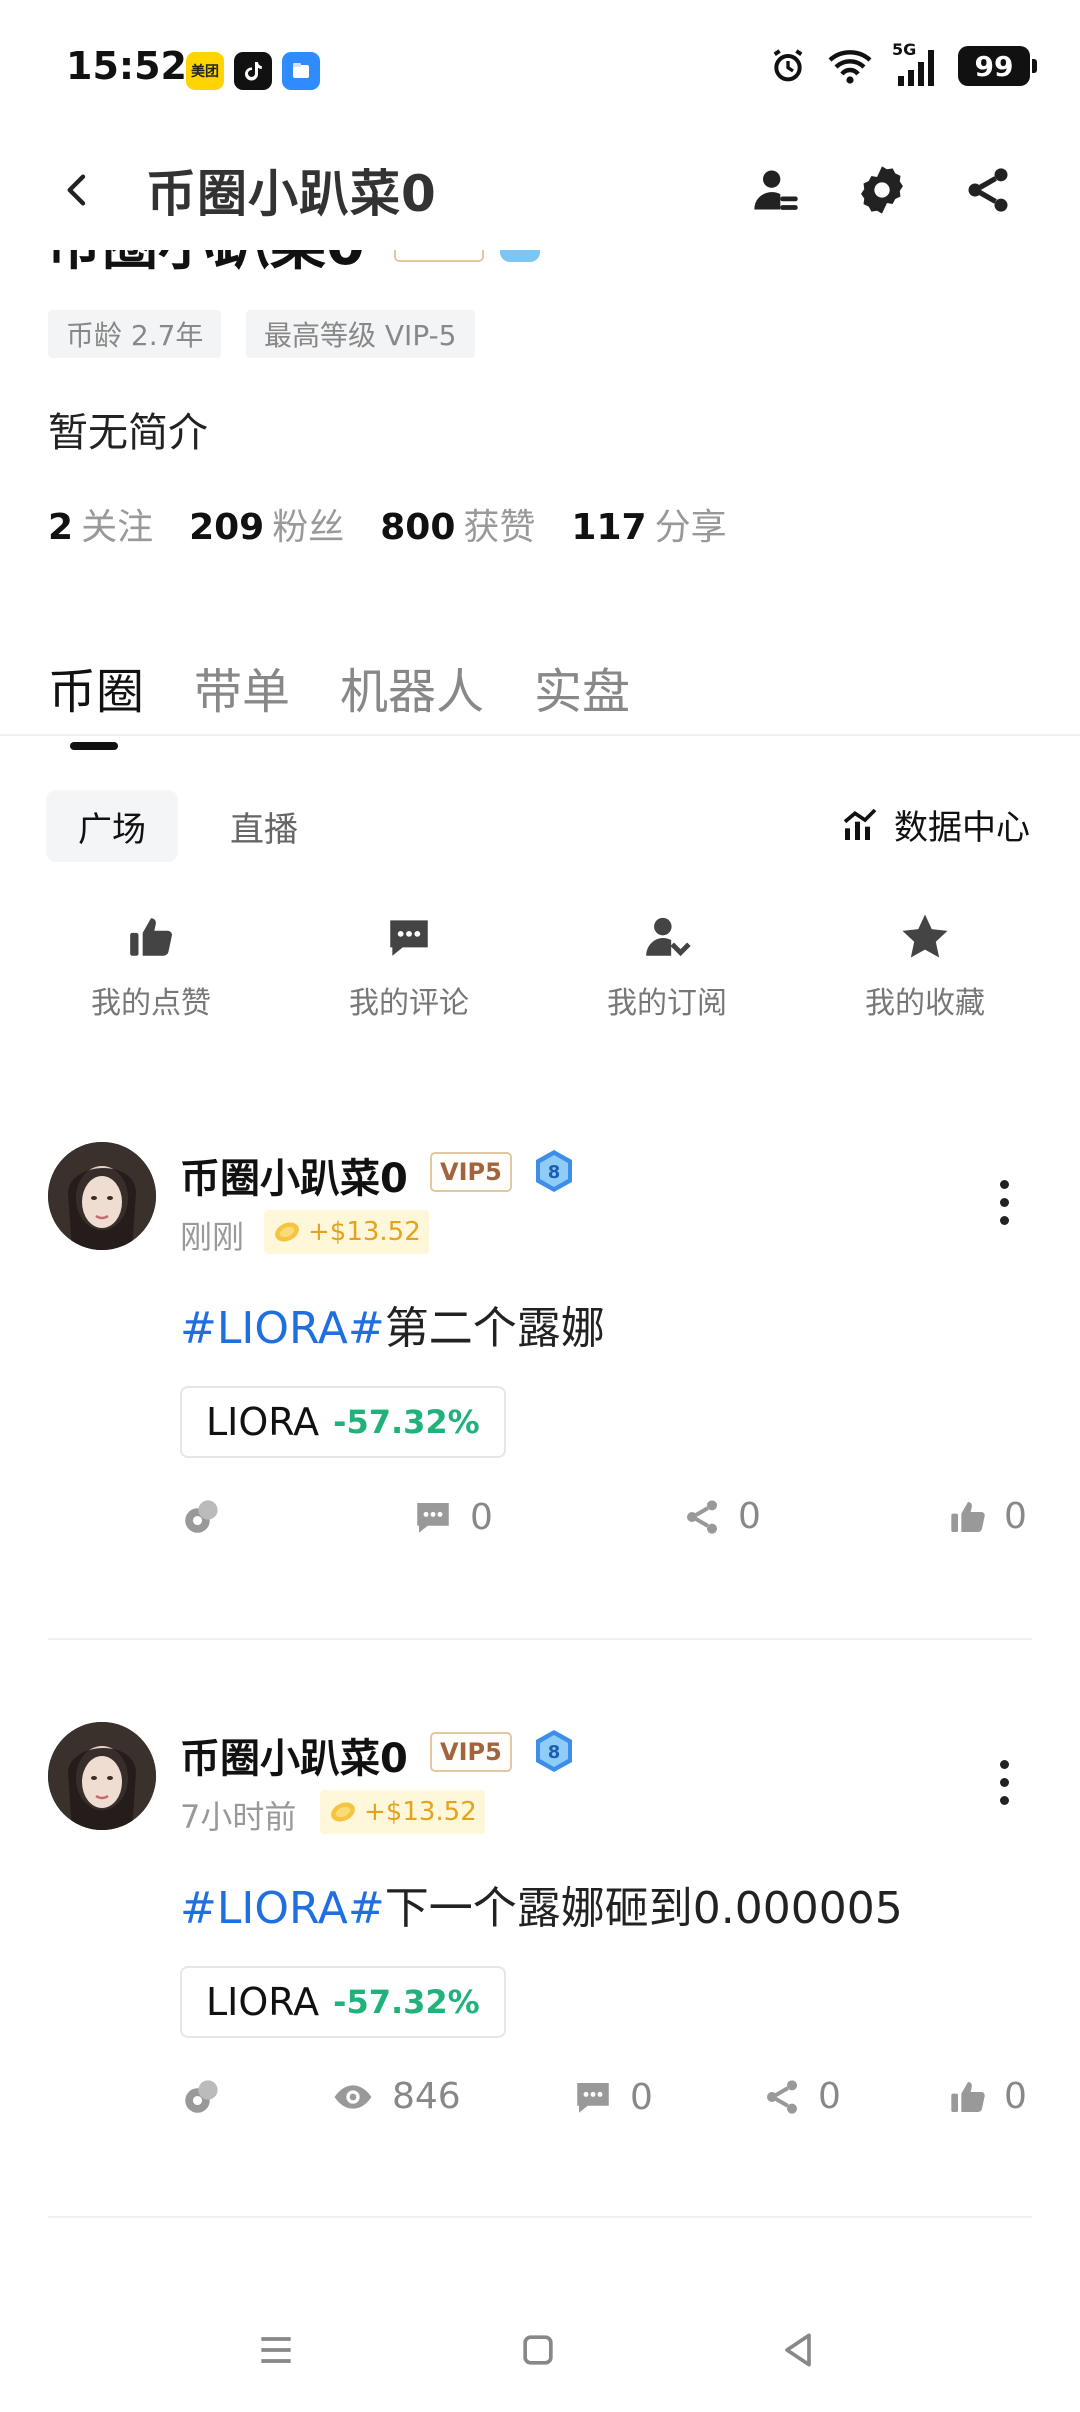  I want to click on stat-following: 2 关注, so click(100, 524).